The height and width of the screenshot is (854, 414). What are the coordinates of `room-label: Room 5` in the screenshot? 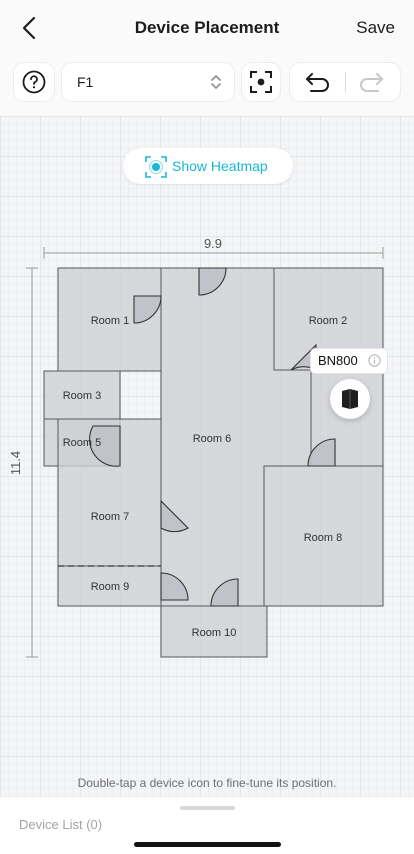 It's located at (82, 443).